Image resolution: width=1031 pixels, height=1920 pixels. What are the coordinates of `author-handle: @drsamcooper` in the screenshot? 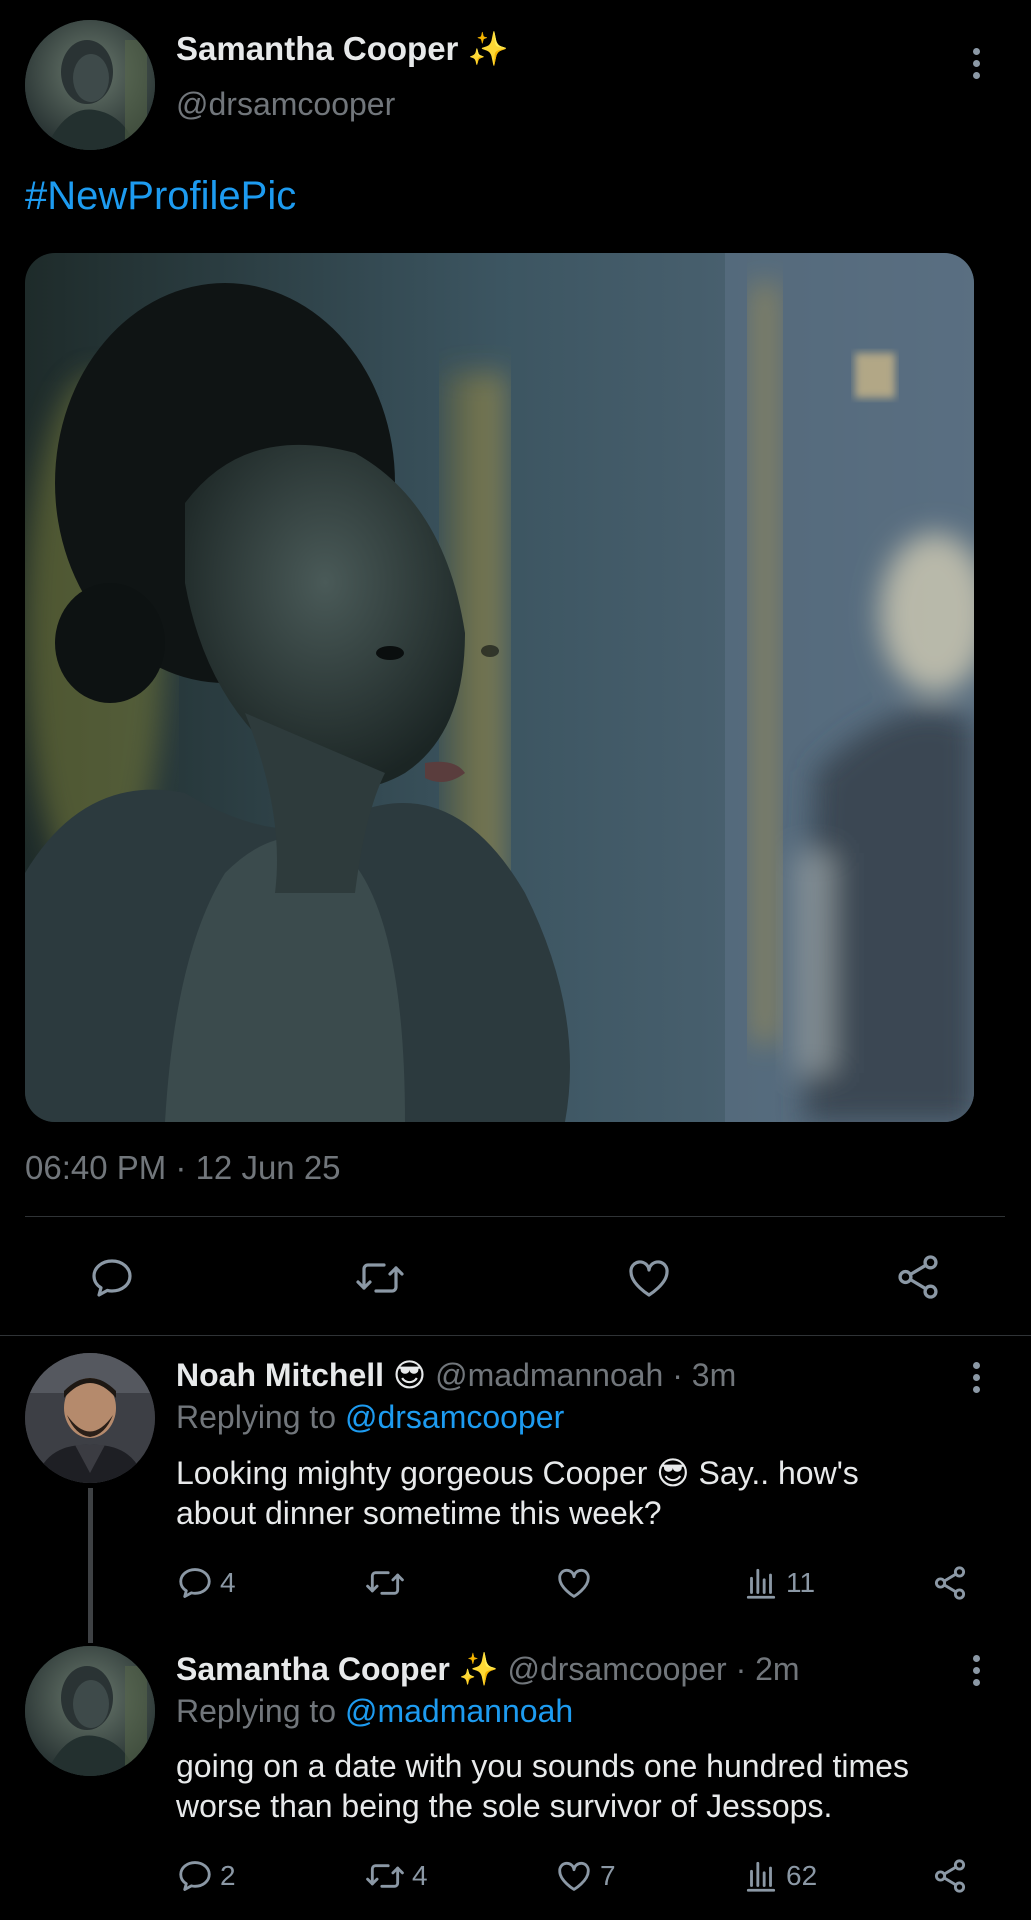 It's located at (285, 104).